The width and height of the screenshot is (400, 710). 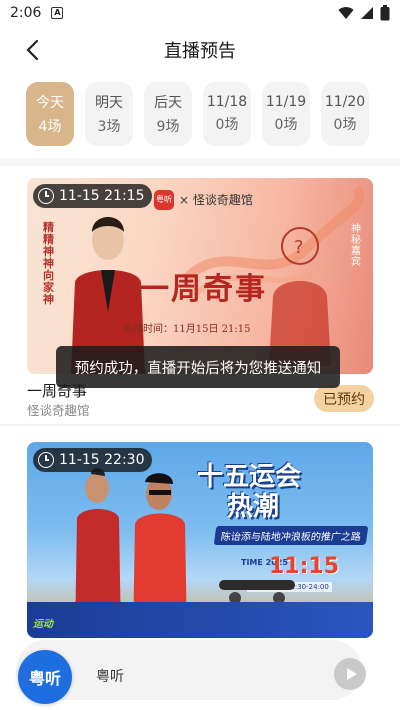 What do you see at coordinates (43, 624) in the screenshot?
I see `sport-poster-logo: 运动` at bounding box center [43, 624].